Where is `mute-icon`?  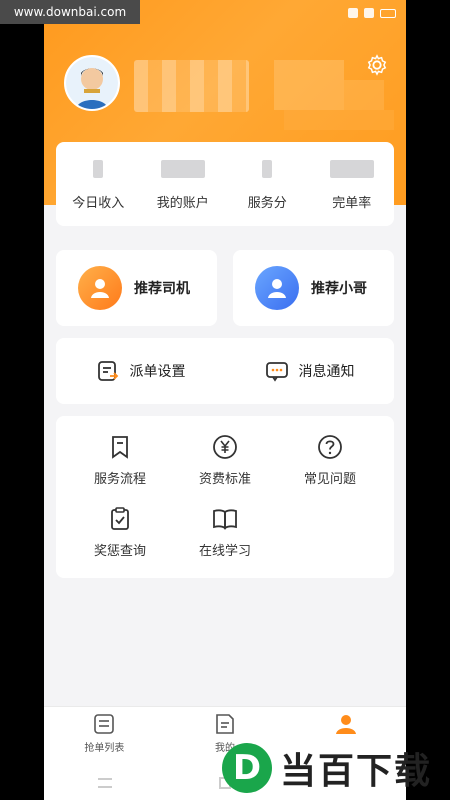 mute-icon is located at coordinates (353, 13).